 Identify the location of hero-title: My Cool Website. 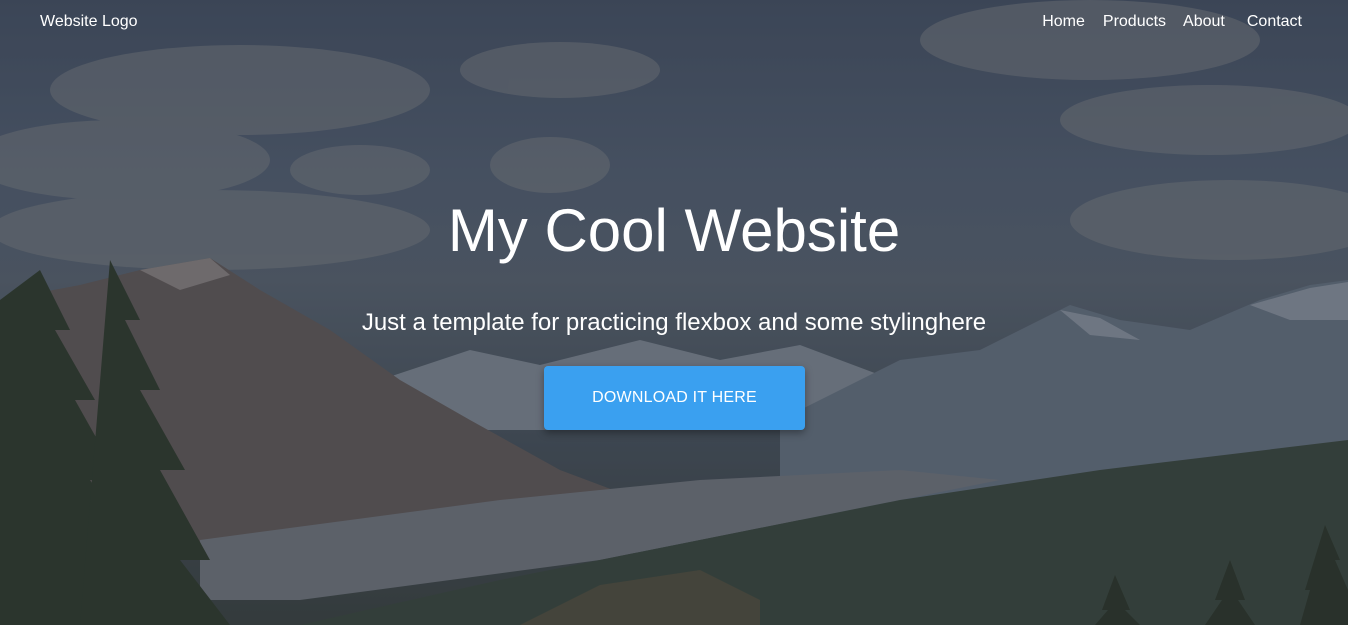
(674, 230).